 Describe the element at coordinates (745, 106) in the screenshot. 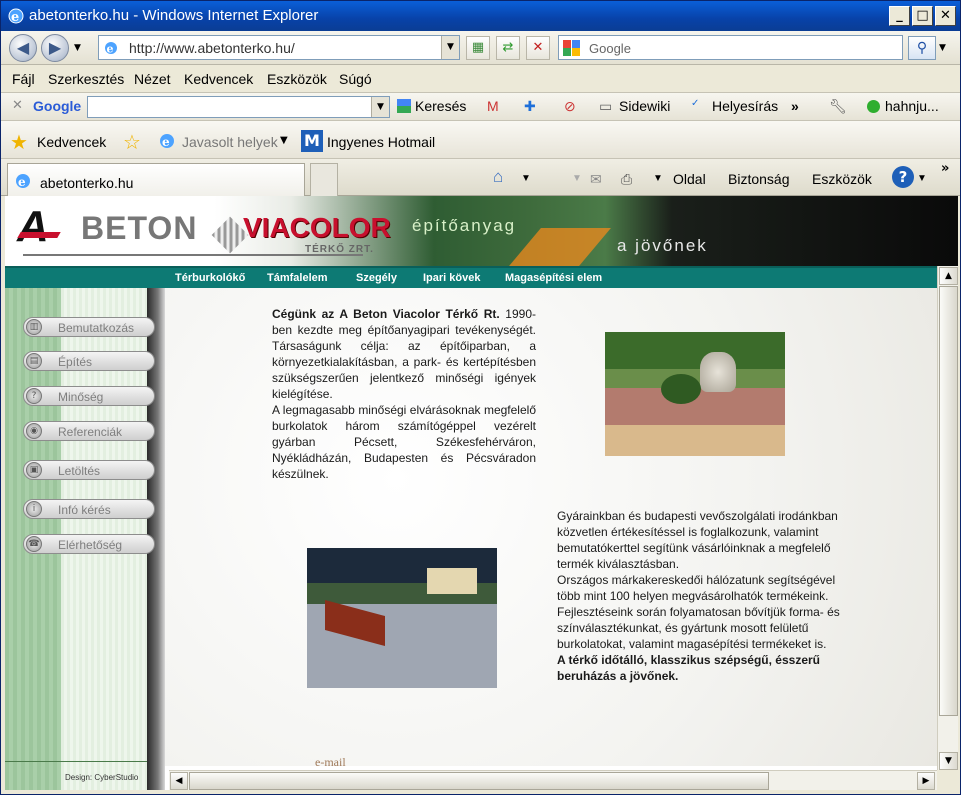

I see `spellcheck-button: Helyesírás` at that location.